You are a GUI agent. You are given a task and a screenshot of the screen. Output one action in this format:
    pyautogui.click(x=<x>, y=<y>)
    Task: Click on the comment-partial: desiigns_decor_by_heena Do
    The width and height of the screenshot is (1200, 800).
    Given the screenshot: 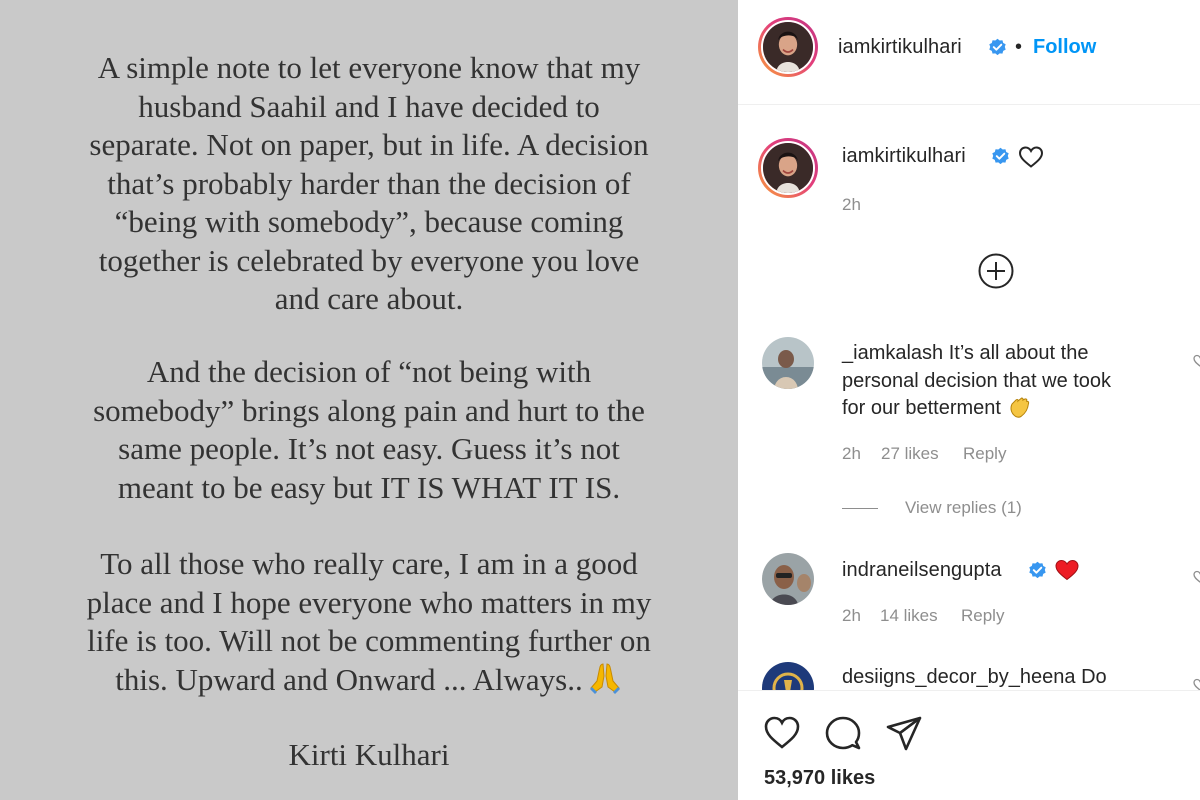 What is the action you would take?
    pyautogui.click(x=969, y=670)
    